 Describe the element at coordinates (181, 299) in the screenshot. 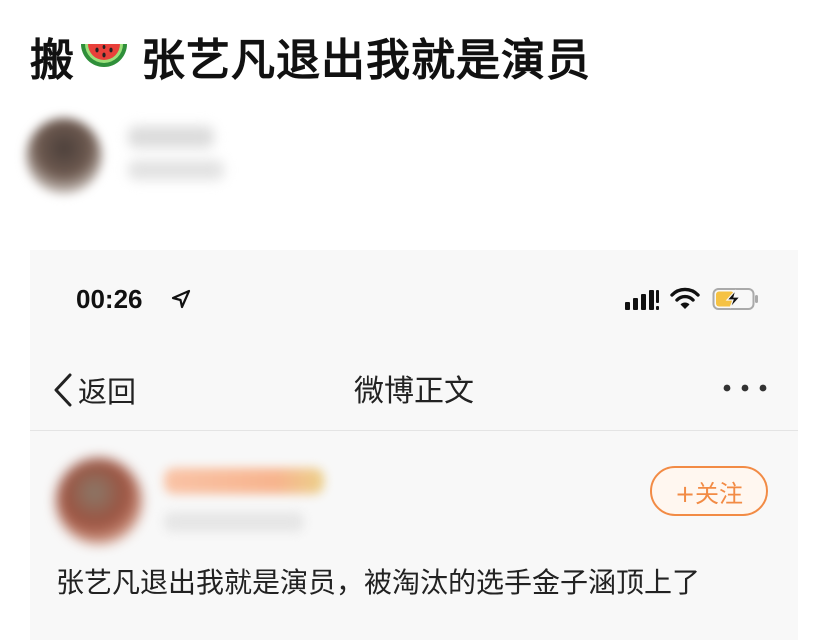

I see `location-arrow-icon` at that location.